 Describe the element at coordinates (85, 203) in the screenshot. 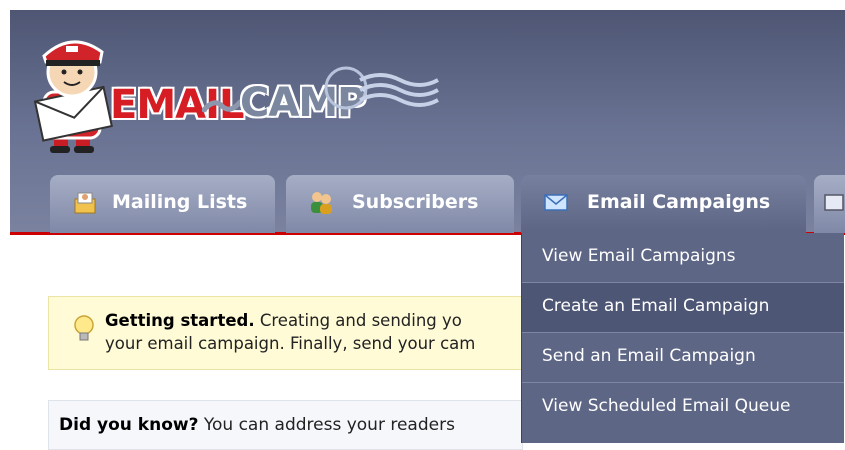

I see `mailing-list-icon` at that location.